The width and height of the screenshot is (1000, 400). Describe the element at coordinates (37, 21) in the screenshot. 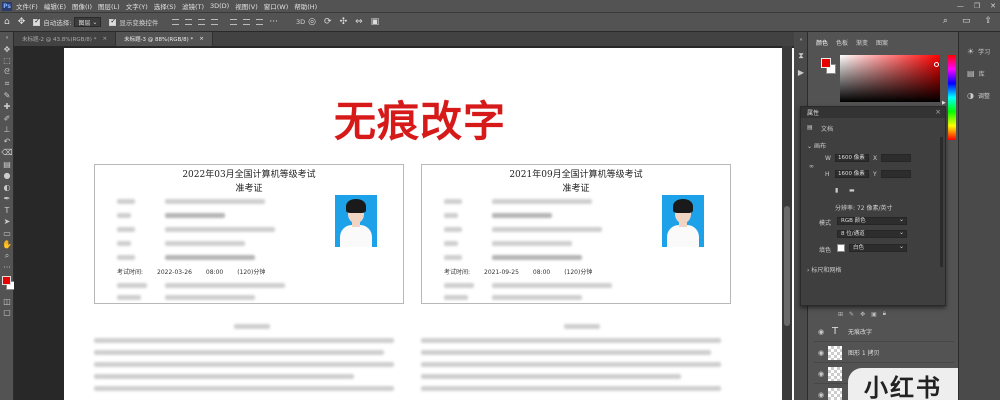

I see `auto-select-checkbox` at that location.